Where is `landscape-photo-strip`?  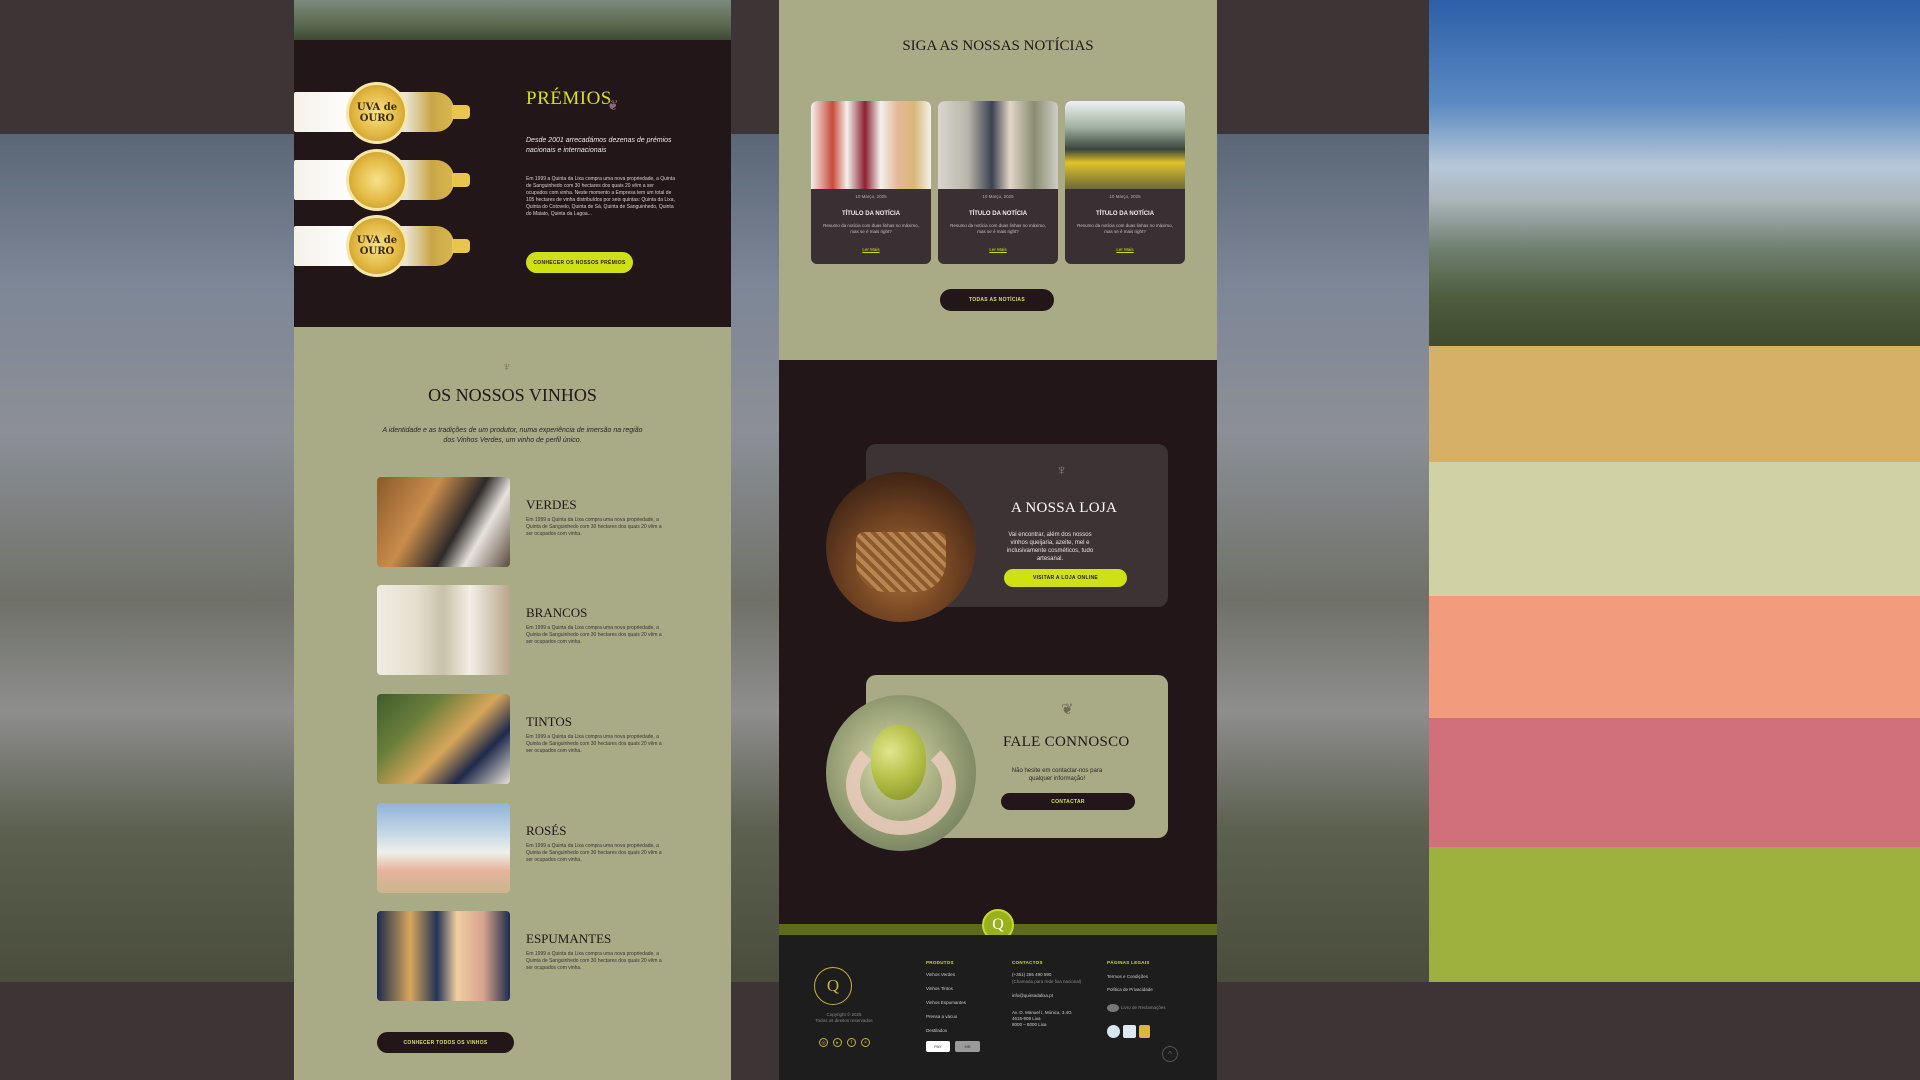 landscape-photo-strip is located at coordinates (512, 20).